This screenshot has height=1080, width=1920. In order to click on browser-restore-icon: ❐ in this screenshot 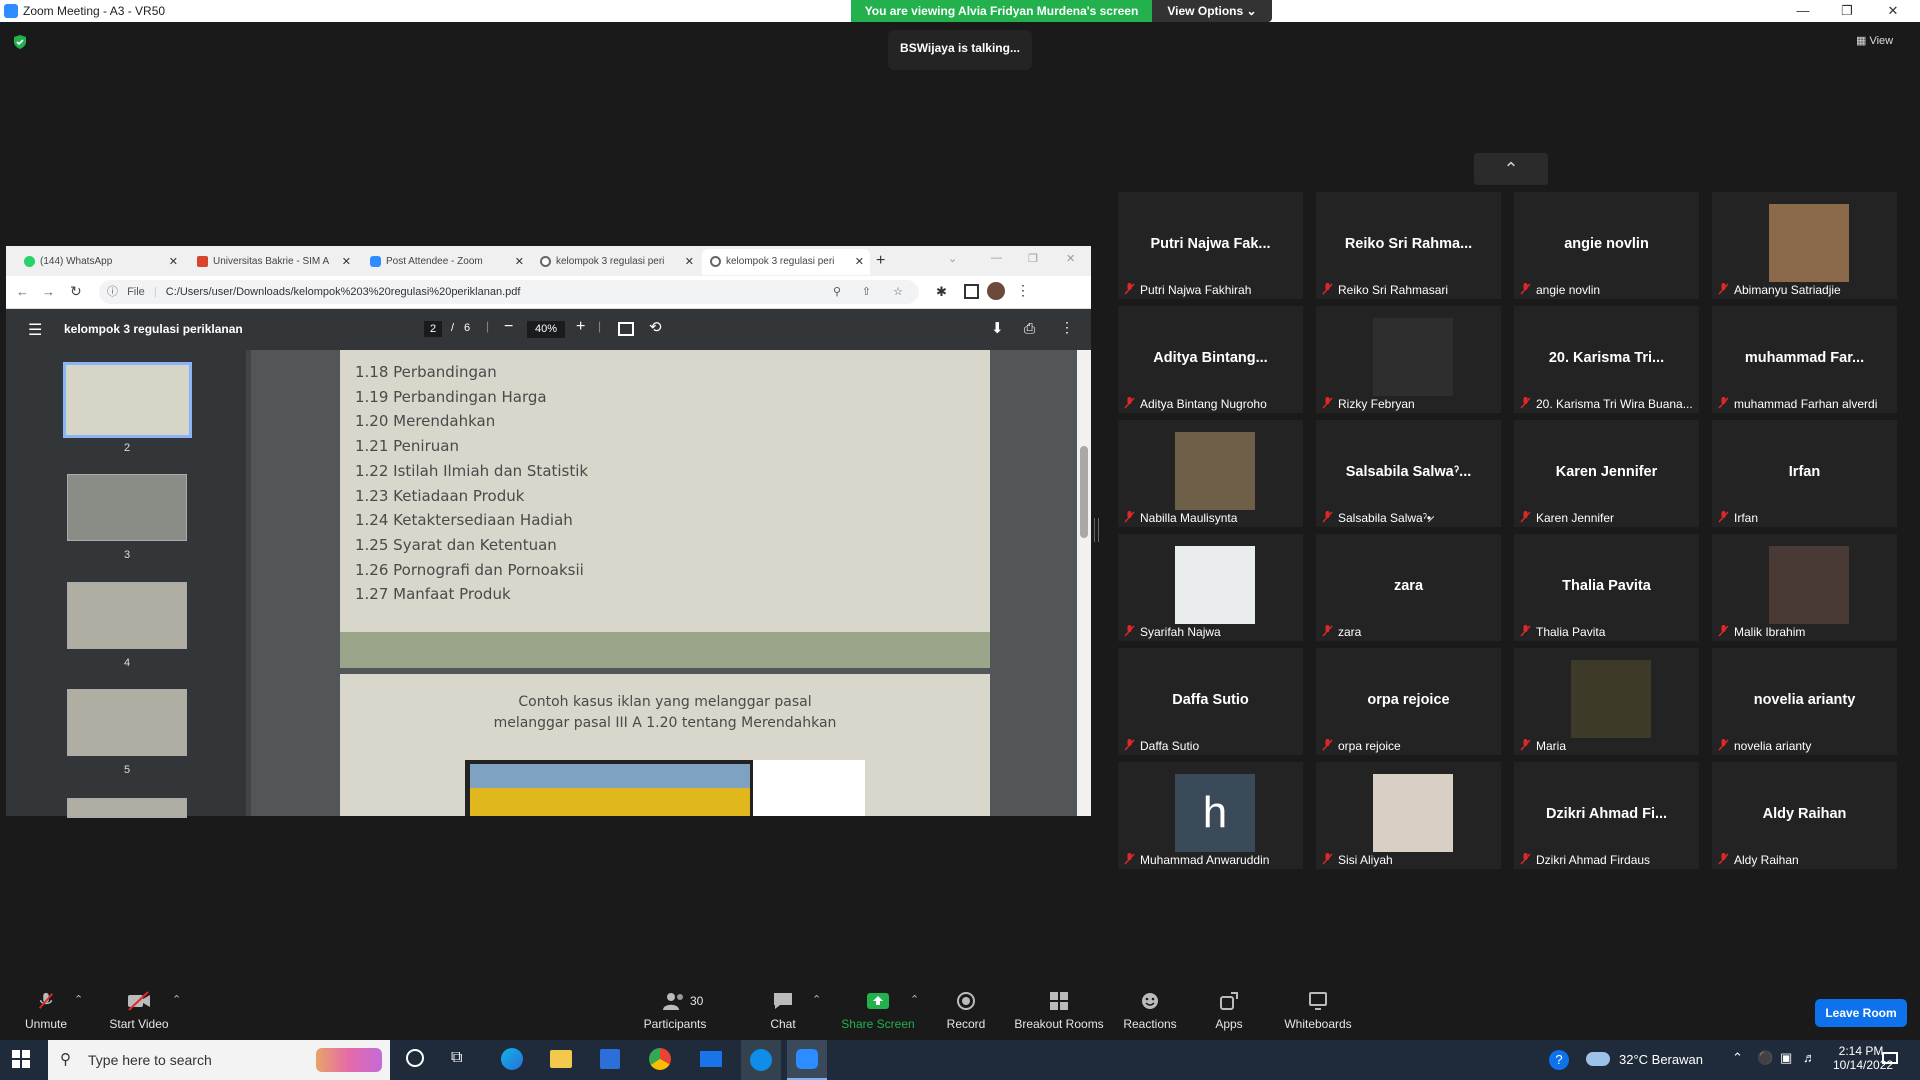, I will do `click(1033, 258)`.